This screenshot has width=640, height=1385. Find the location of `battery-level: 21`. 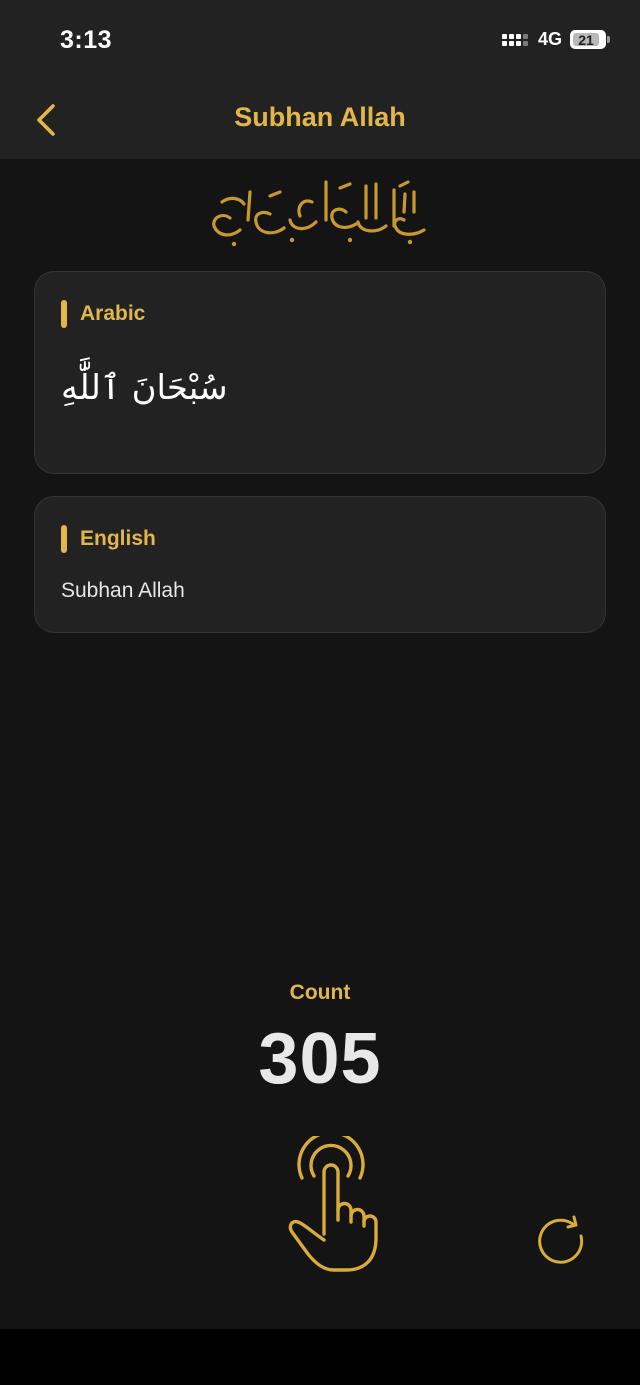

battery-level: 21 is located at coordinates (586, 39).